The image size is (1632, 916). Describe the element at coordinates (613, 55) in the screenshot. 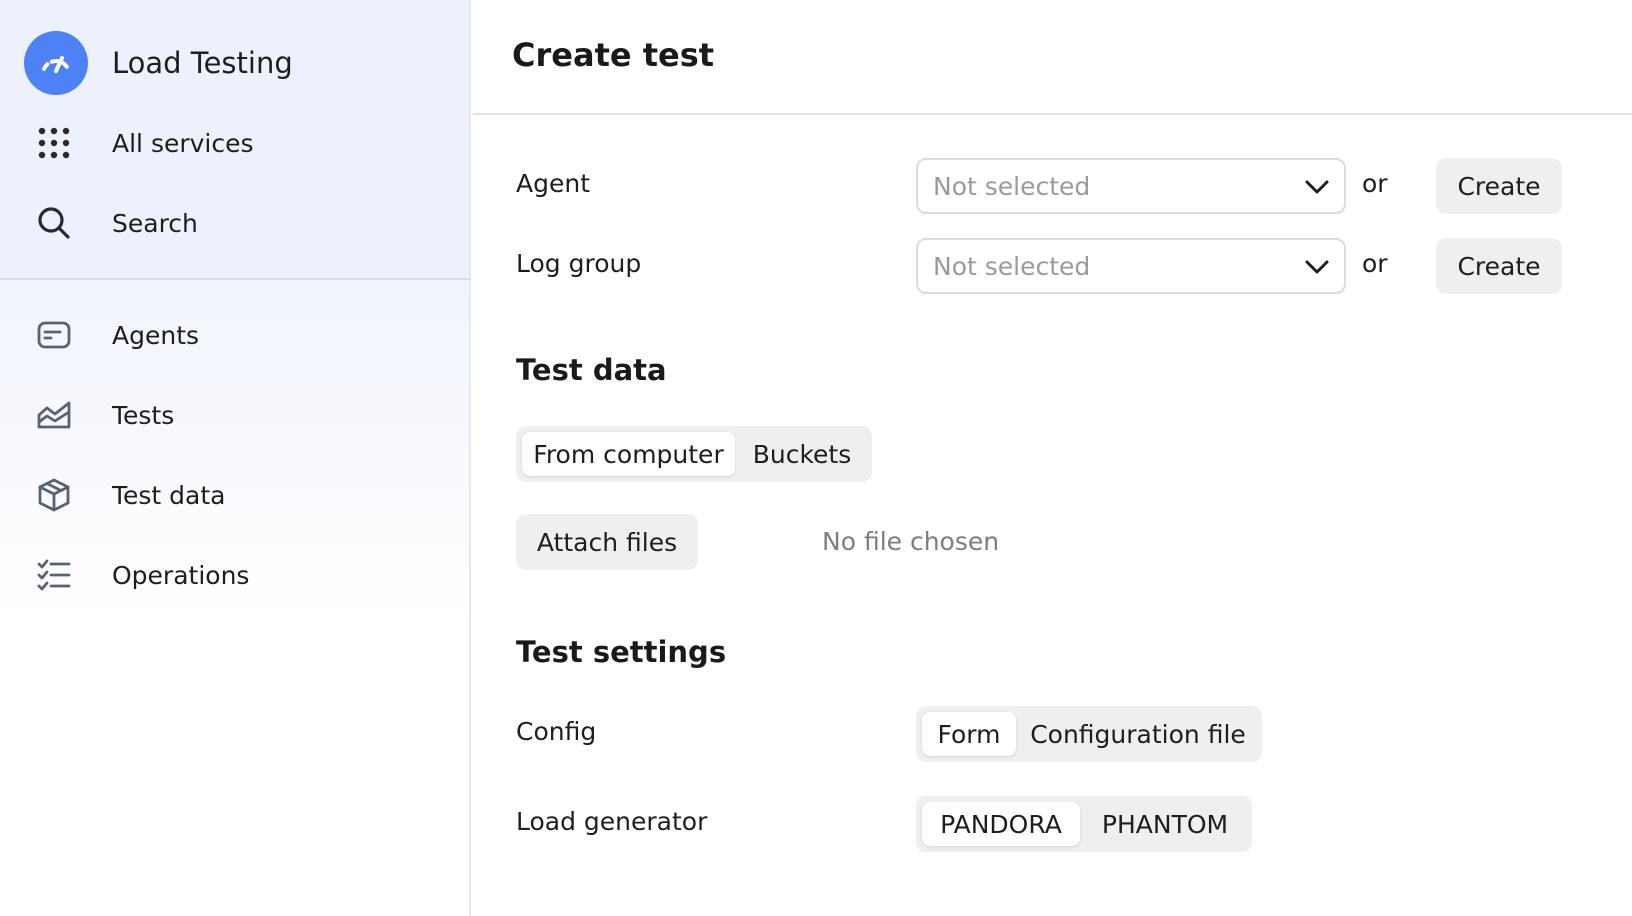

I see `page-title: Create test` at that location.